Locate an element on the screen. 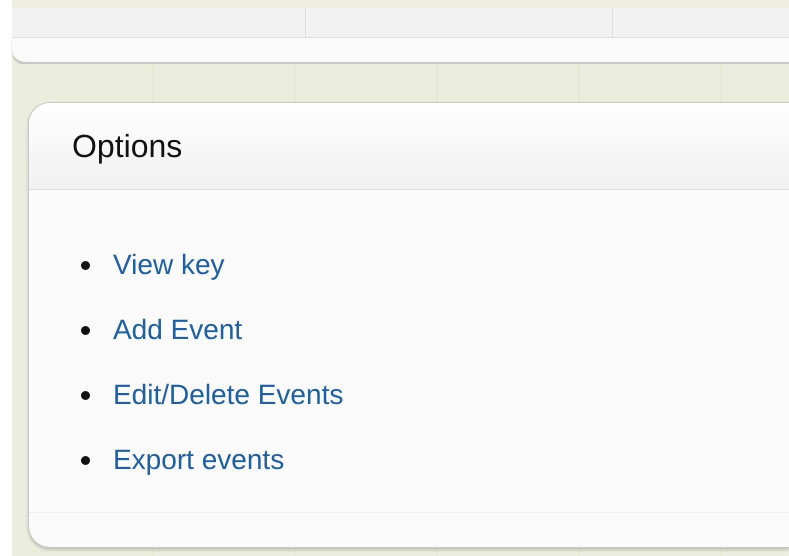 Image resolution: width=789 pixels, height=556 pixels. panel-title: Options is located at coordinates (127, 146).